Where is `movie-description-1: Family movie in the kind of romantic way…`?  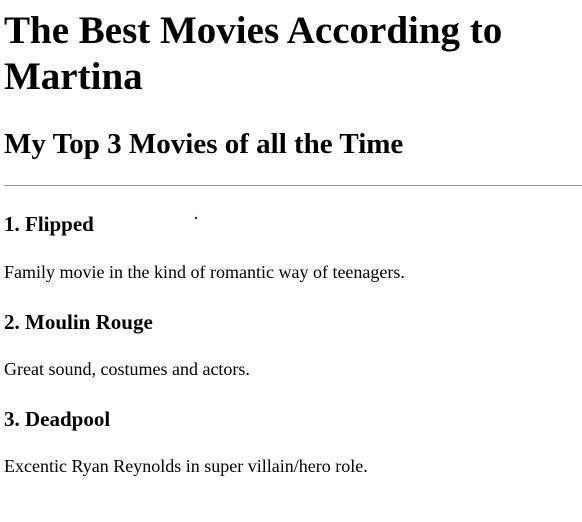
movie-description-1: Family movie in the kind of romantic way… is located at coordinates (204, 272).